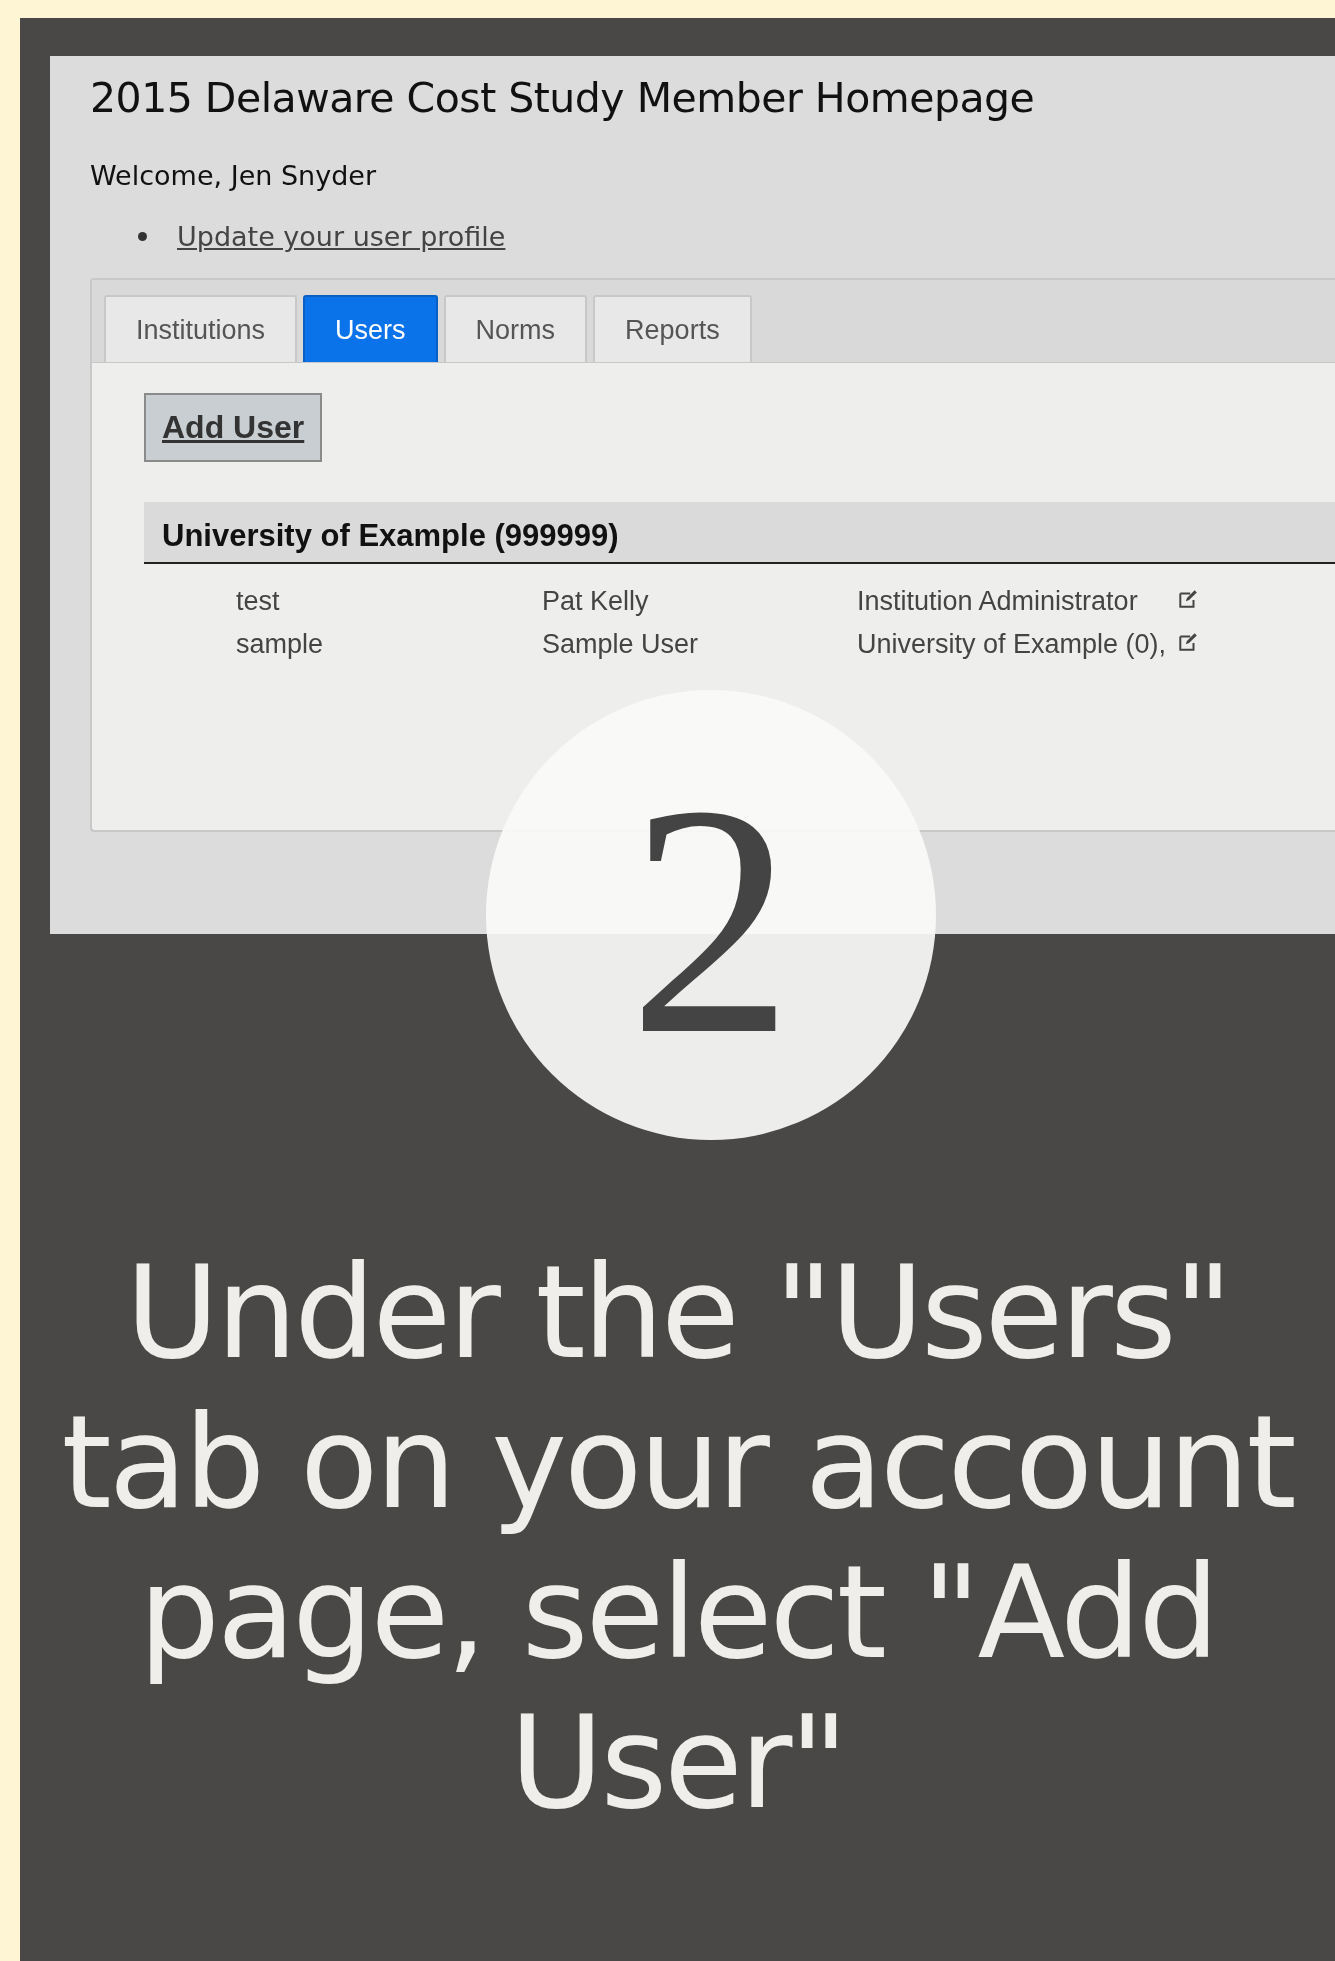  What do you see at coordinates (233, 427) in the screenshot?
I see `add-user-button: Add User` at bounding box center [233, 427].